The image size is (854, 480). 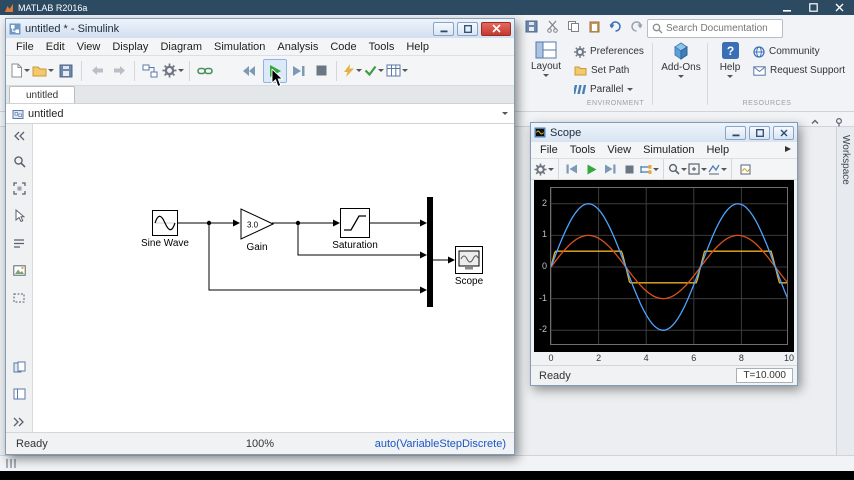 I want to click on menu-overflow-icon, so click(x=788, y=150).